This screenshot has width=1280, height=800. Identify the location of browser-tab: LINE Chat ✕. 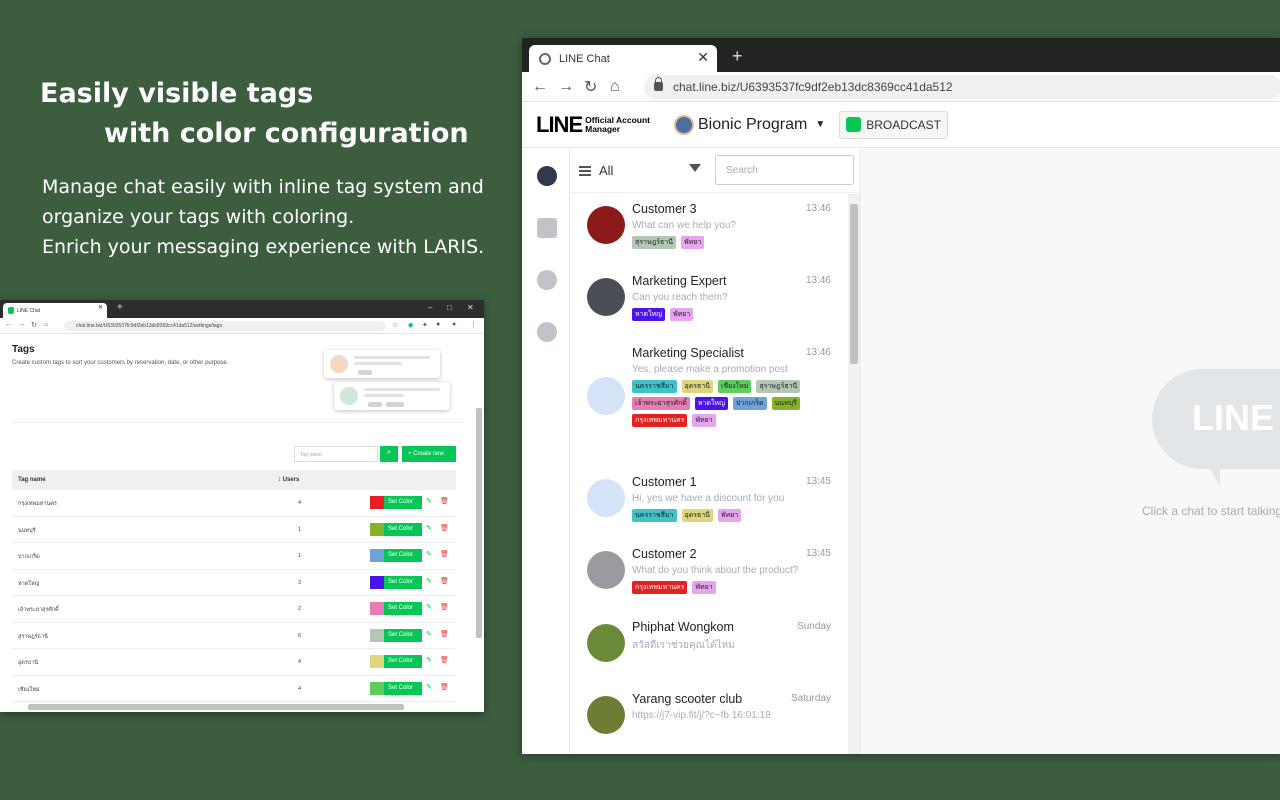
(623, 58).